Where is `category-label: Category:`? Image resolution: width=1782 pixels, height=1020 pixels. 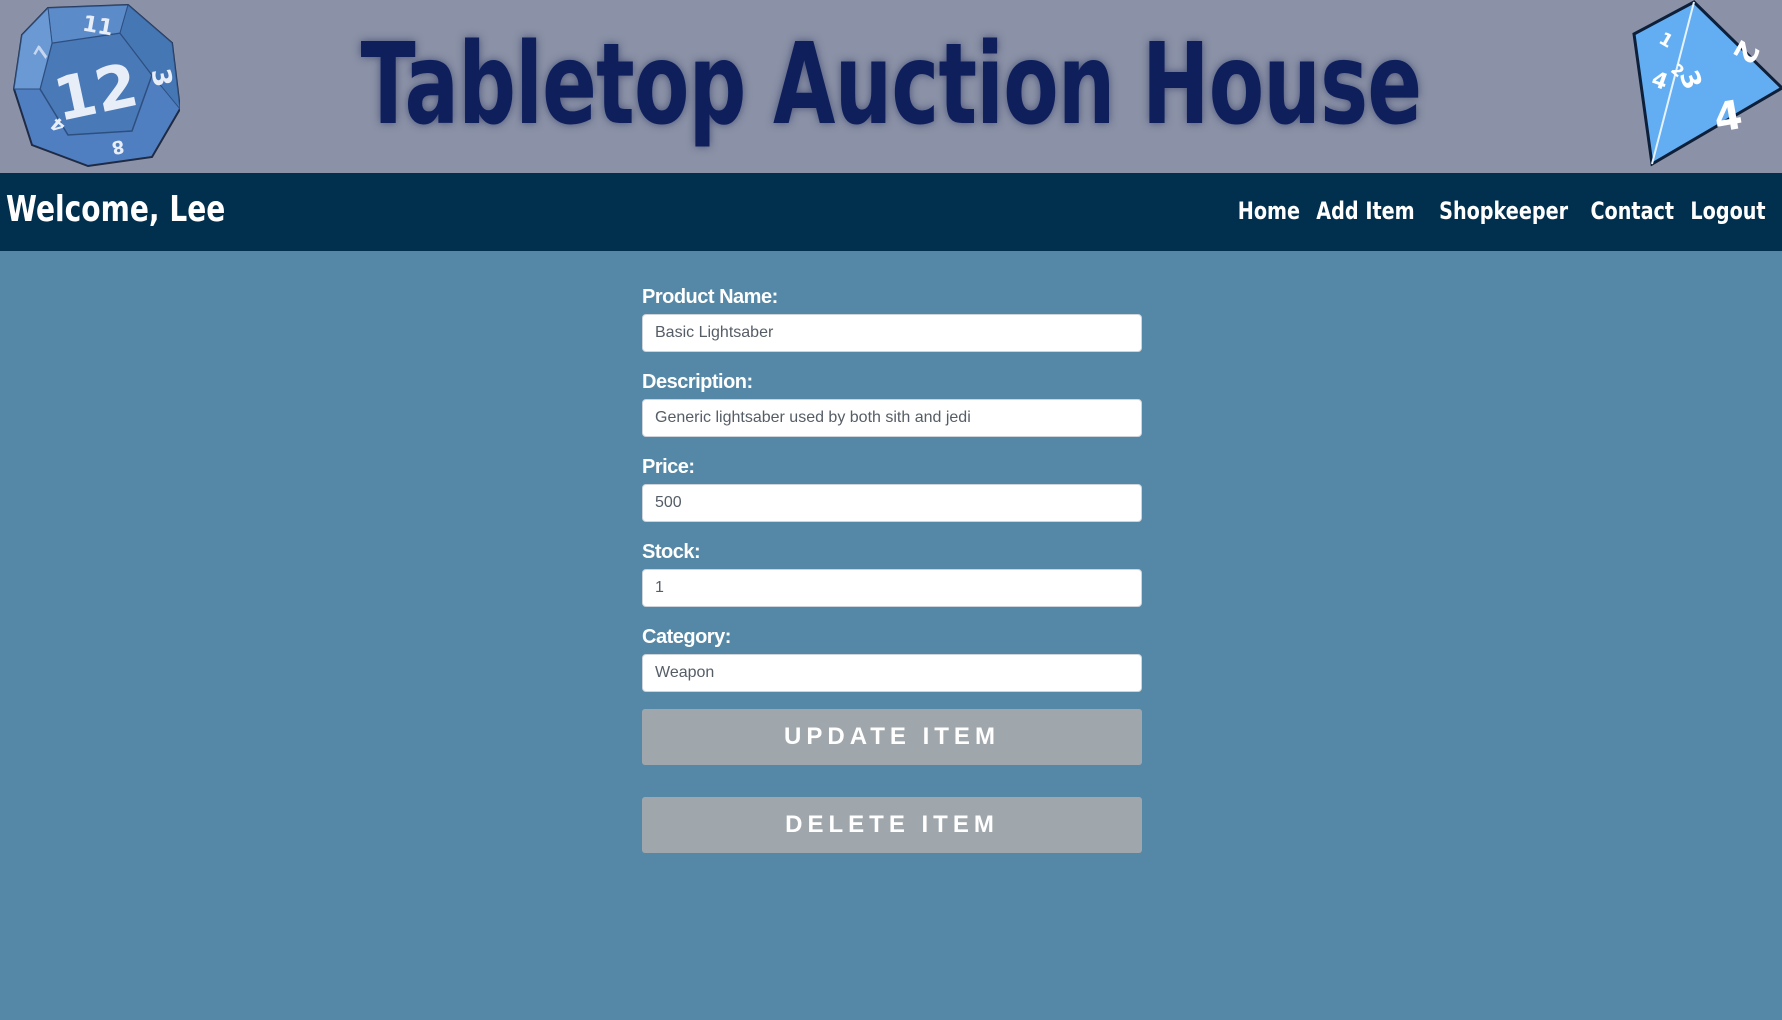
category-label: Category: is located at coordinates (686, 637).